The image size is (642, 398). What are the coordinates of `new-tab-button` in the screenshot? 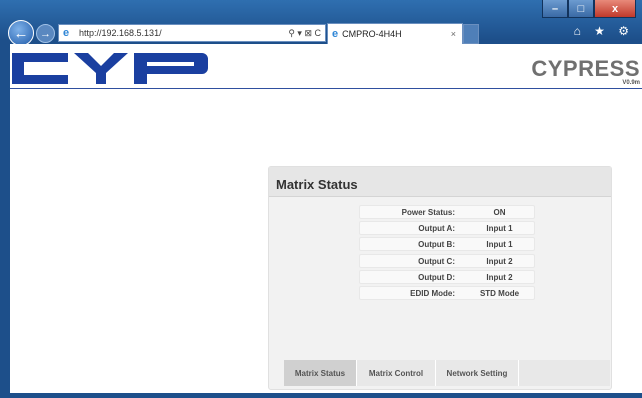 It's located at (471, 34).